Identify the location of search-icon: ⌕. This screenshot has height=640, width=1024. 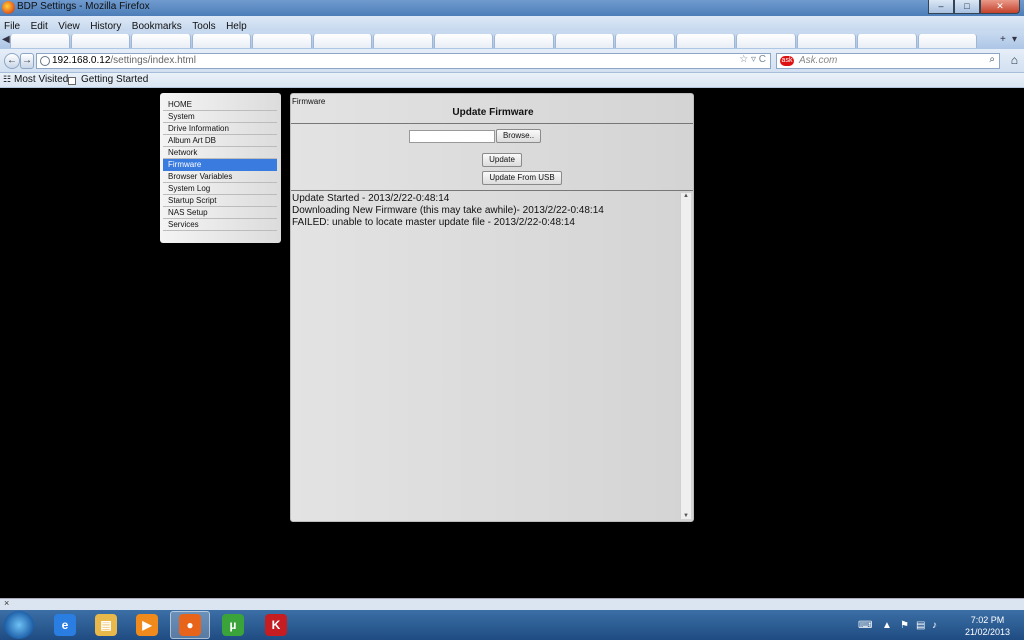
(992, 59).